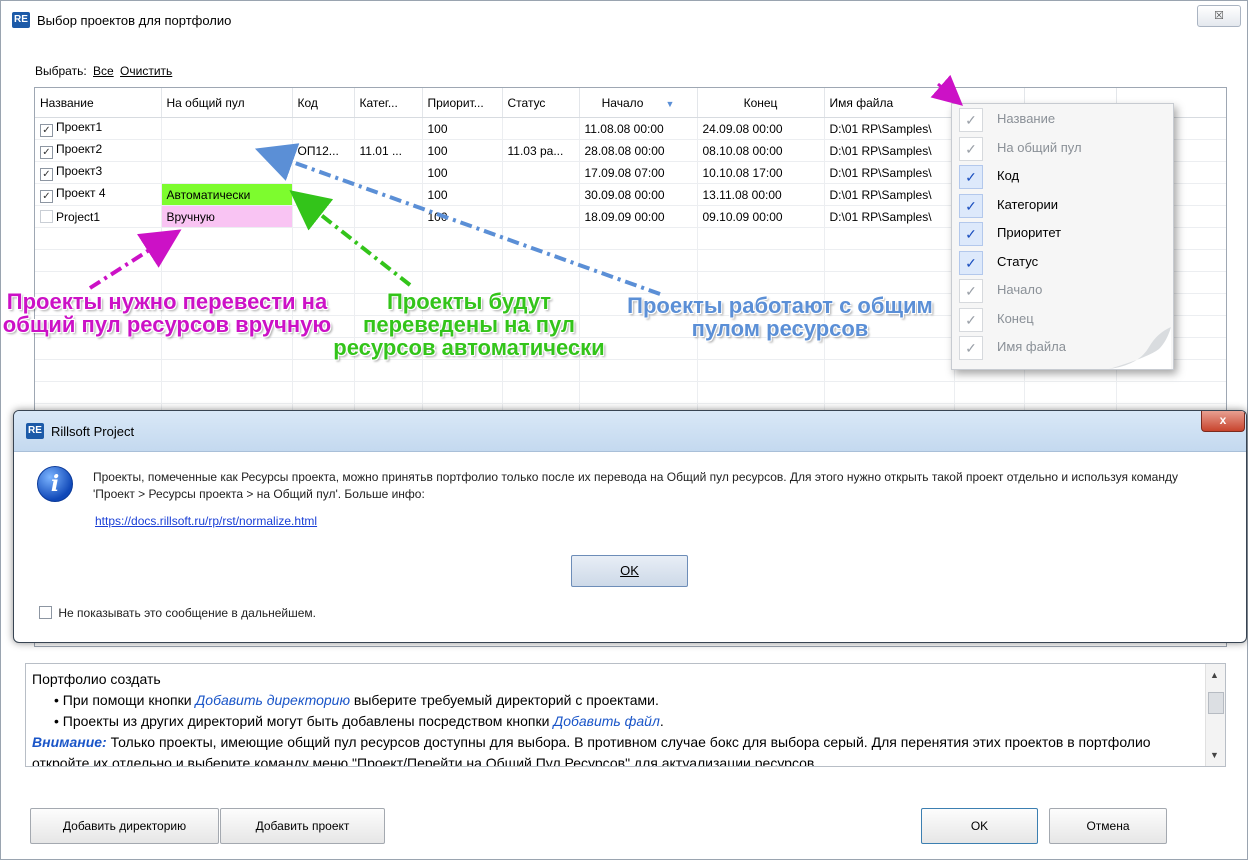  What do you see at coordinates (889, 103) in the screenshot?
I see `column-header: Имя файла` at bounding box center [889, 103].